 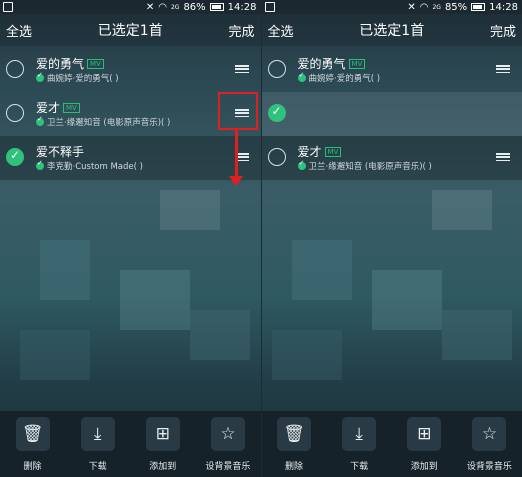 What do you see at coordinates (236, 181) in the screenshot?
I see `annotation-arrow-head` at bounding box center [236, 181].